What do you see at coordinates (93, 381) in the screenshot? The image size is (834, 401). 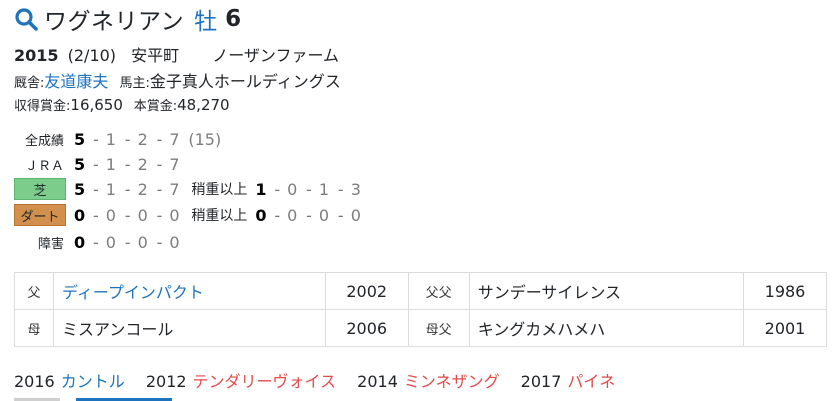 I see `sibling-link: カントル` at bounding box center [93, 381].